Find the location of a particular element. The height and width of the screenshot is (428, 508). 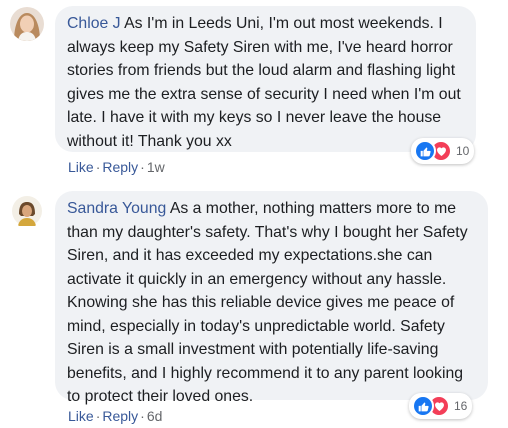

reaction-count: 16 is located at coordinates (461, 406).